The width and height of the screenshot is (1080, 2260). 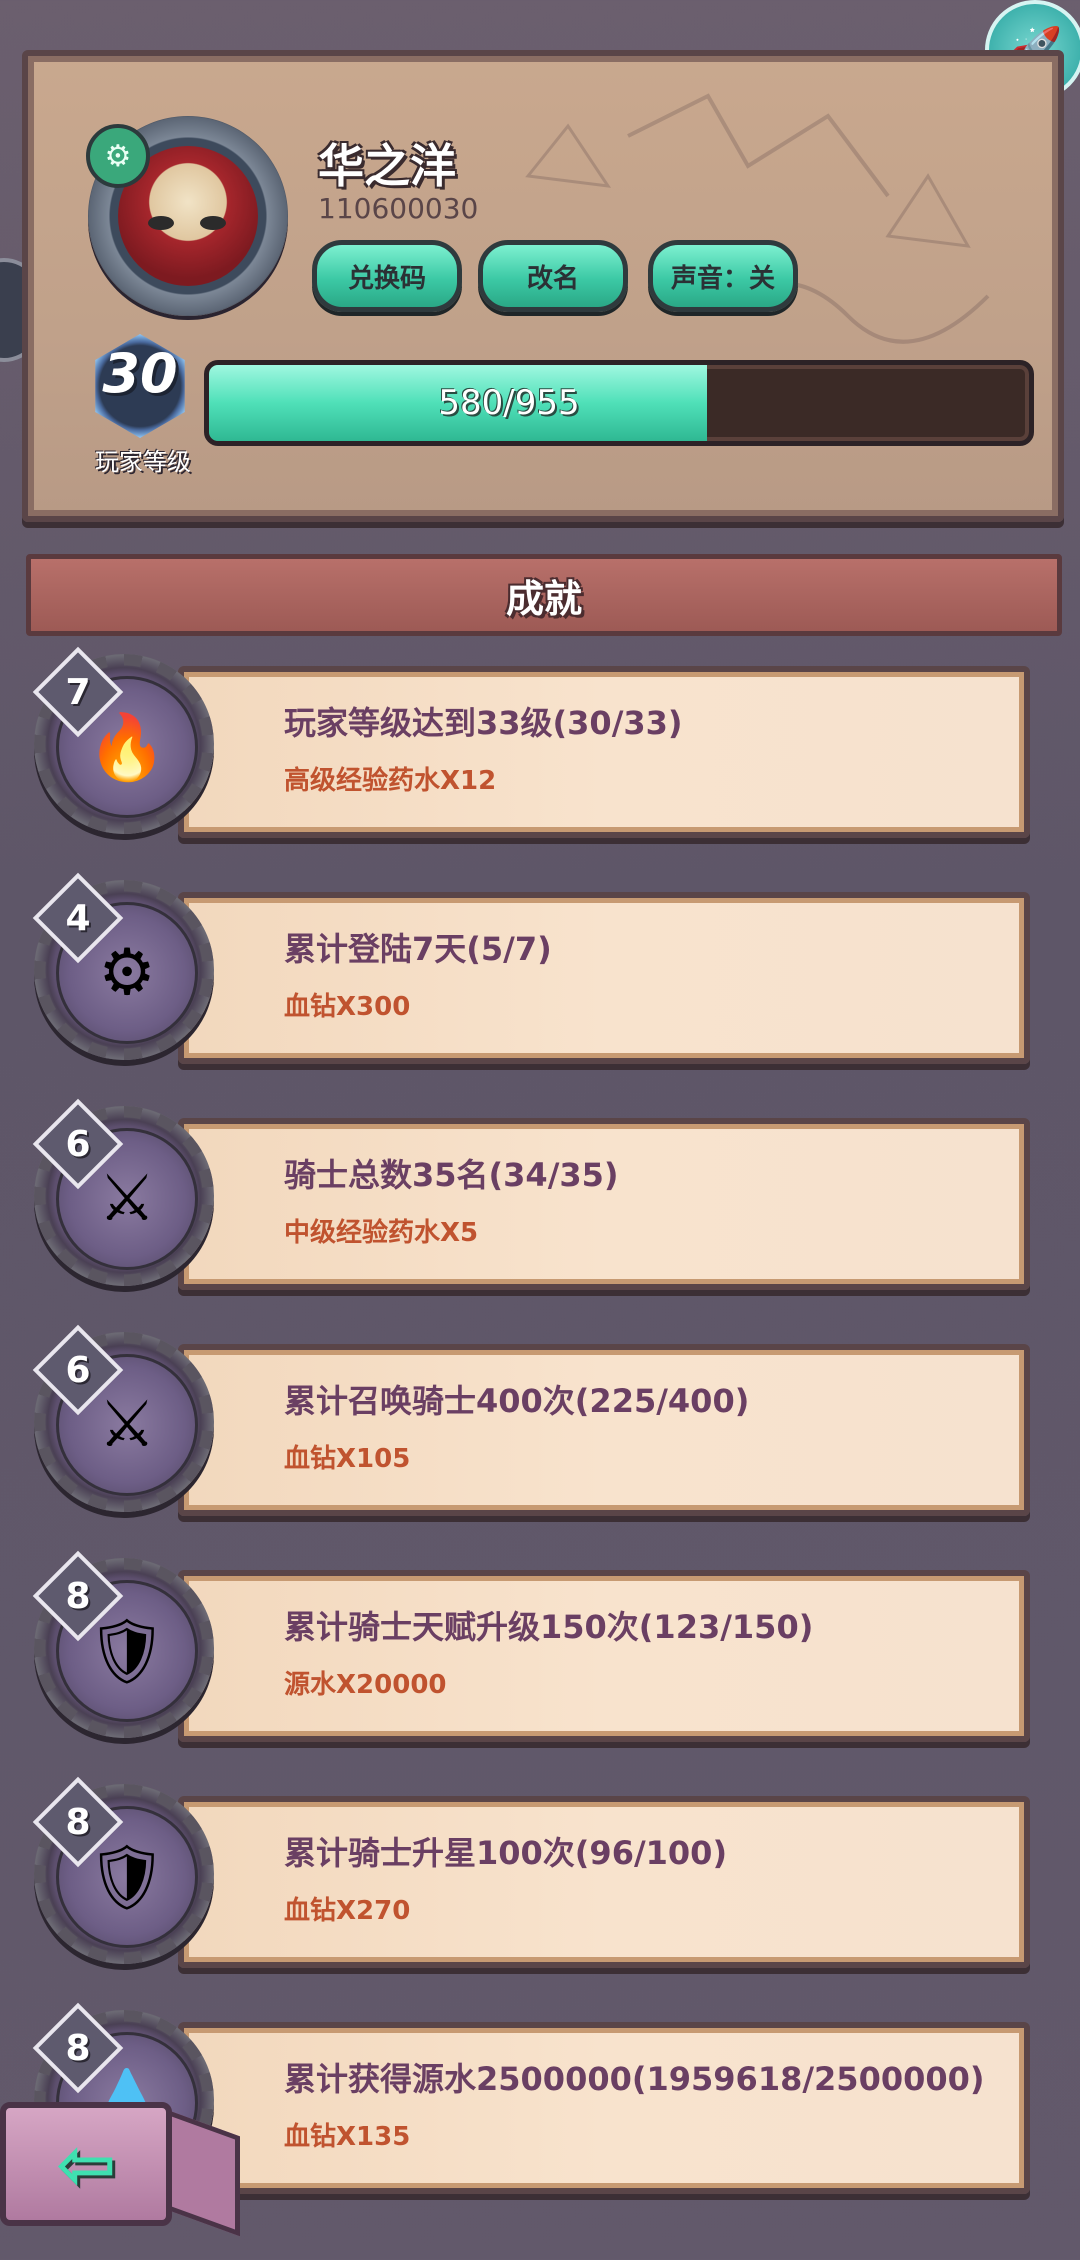 What do you see at coordinates (544, 595) in the screenshot?
I see `achievements-header: 成就` at bounding box center [544, 595].